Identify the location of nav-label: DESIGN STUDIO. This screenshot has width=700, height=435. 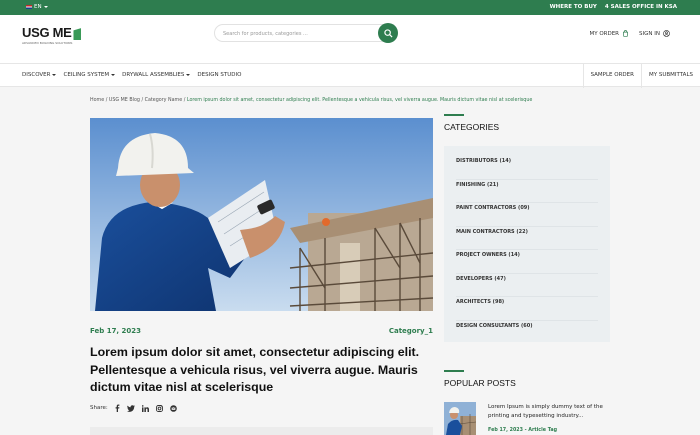
(219, 75).